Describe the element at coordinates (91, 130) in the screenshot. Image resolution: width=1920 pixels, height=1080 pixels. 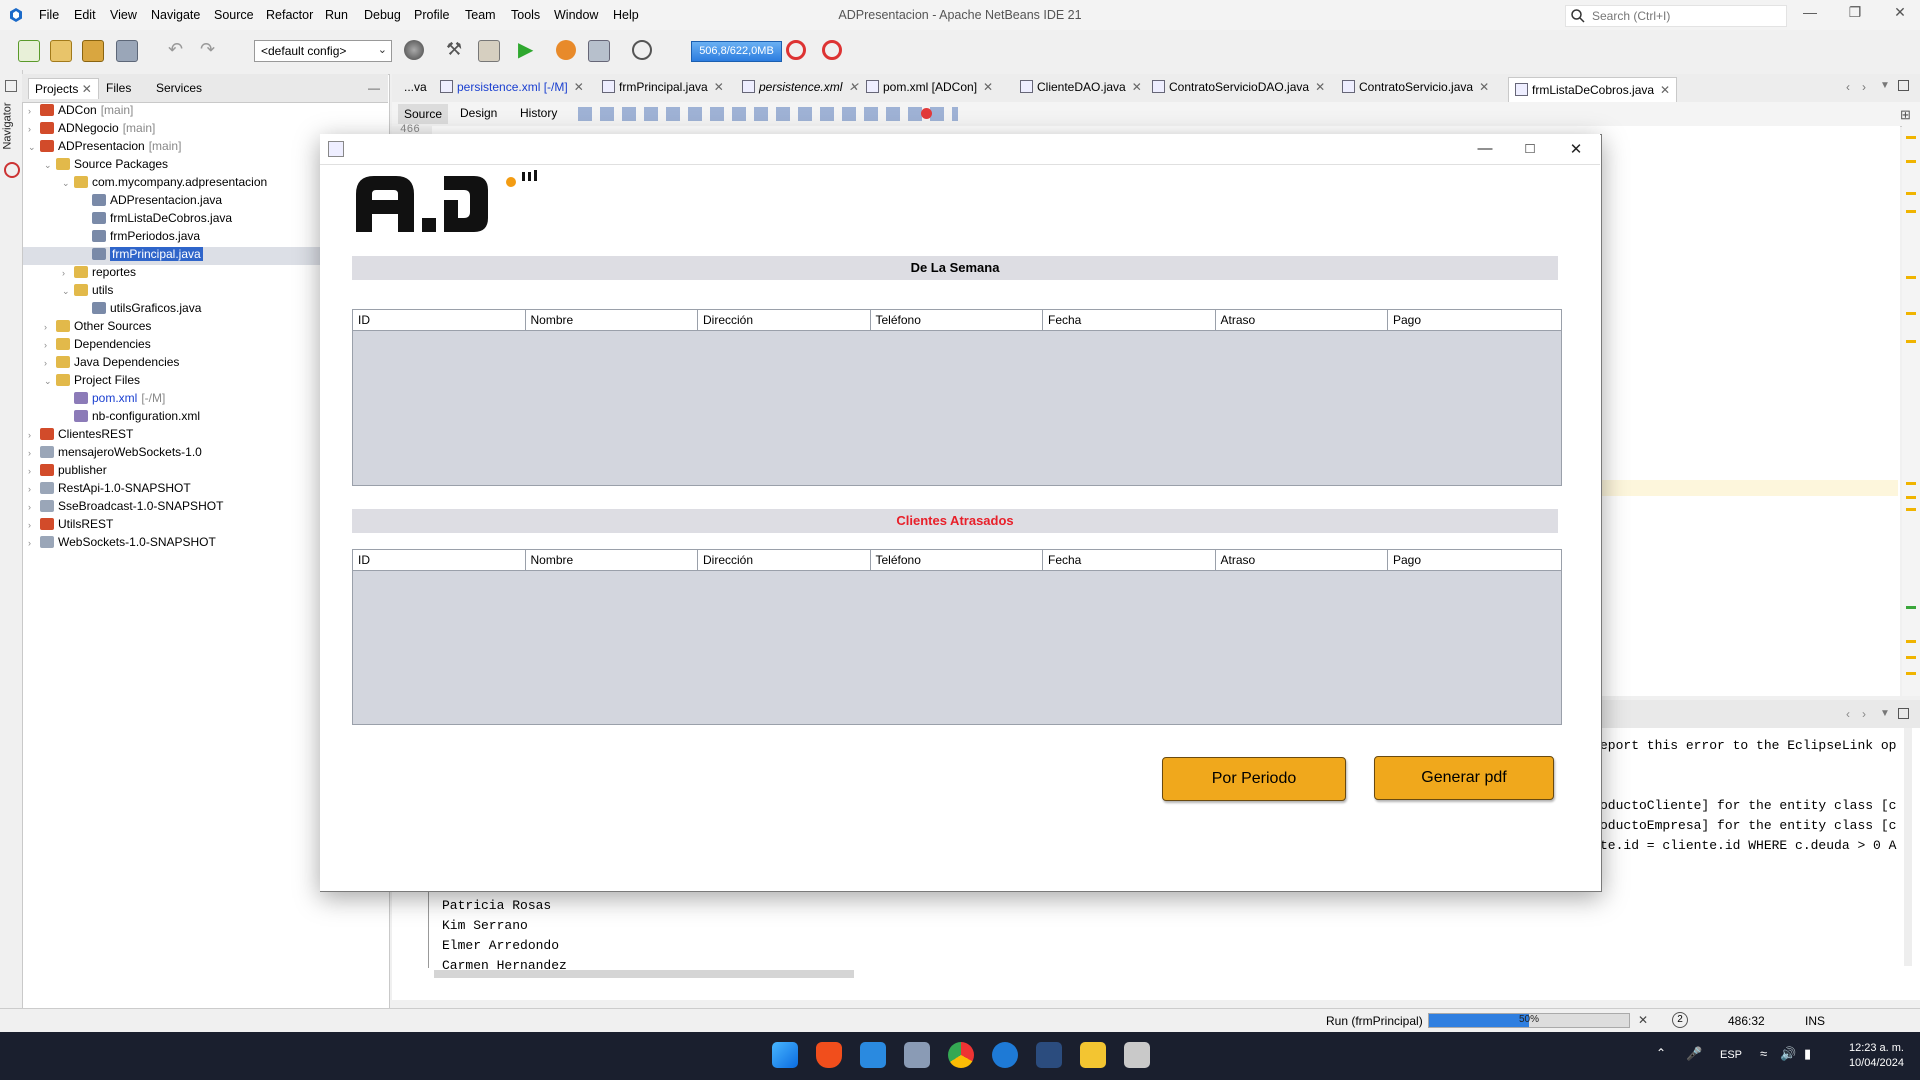
I see `tree-item: › ADNegocio [main]` at that location.